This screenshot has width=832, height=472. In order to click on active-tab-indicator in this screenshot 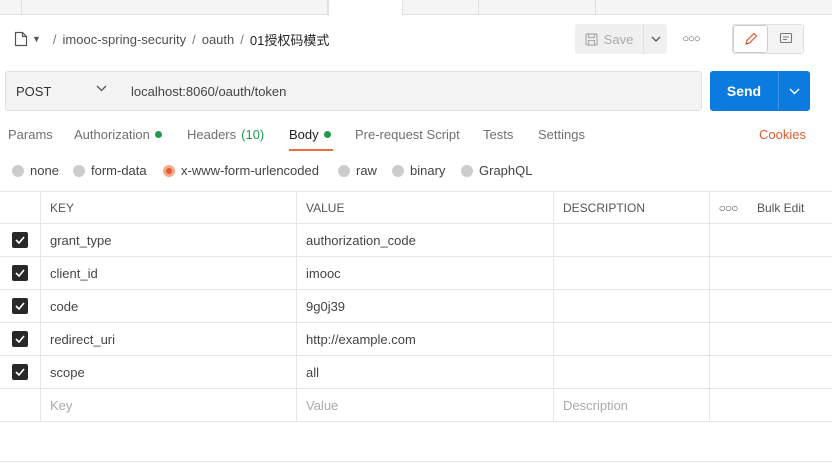, I will do `click(311, 150)`.